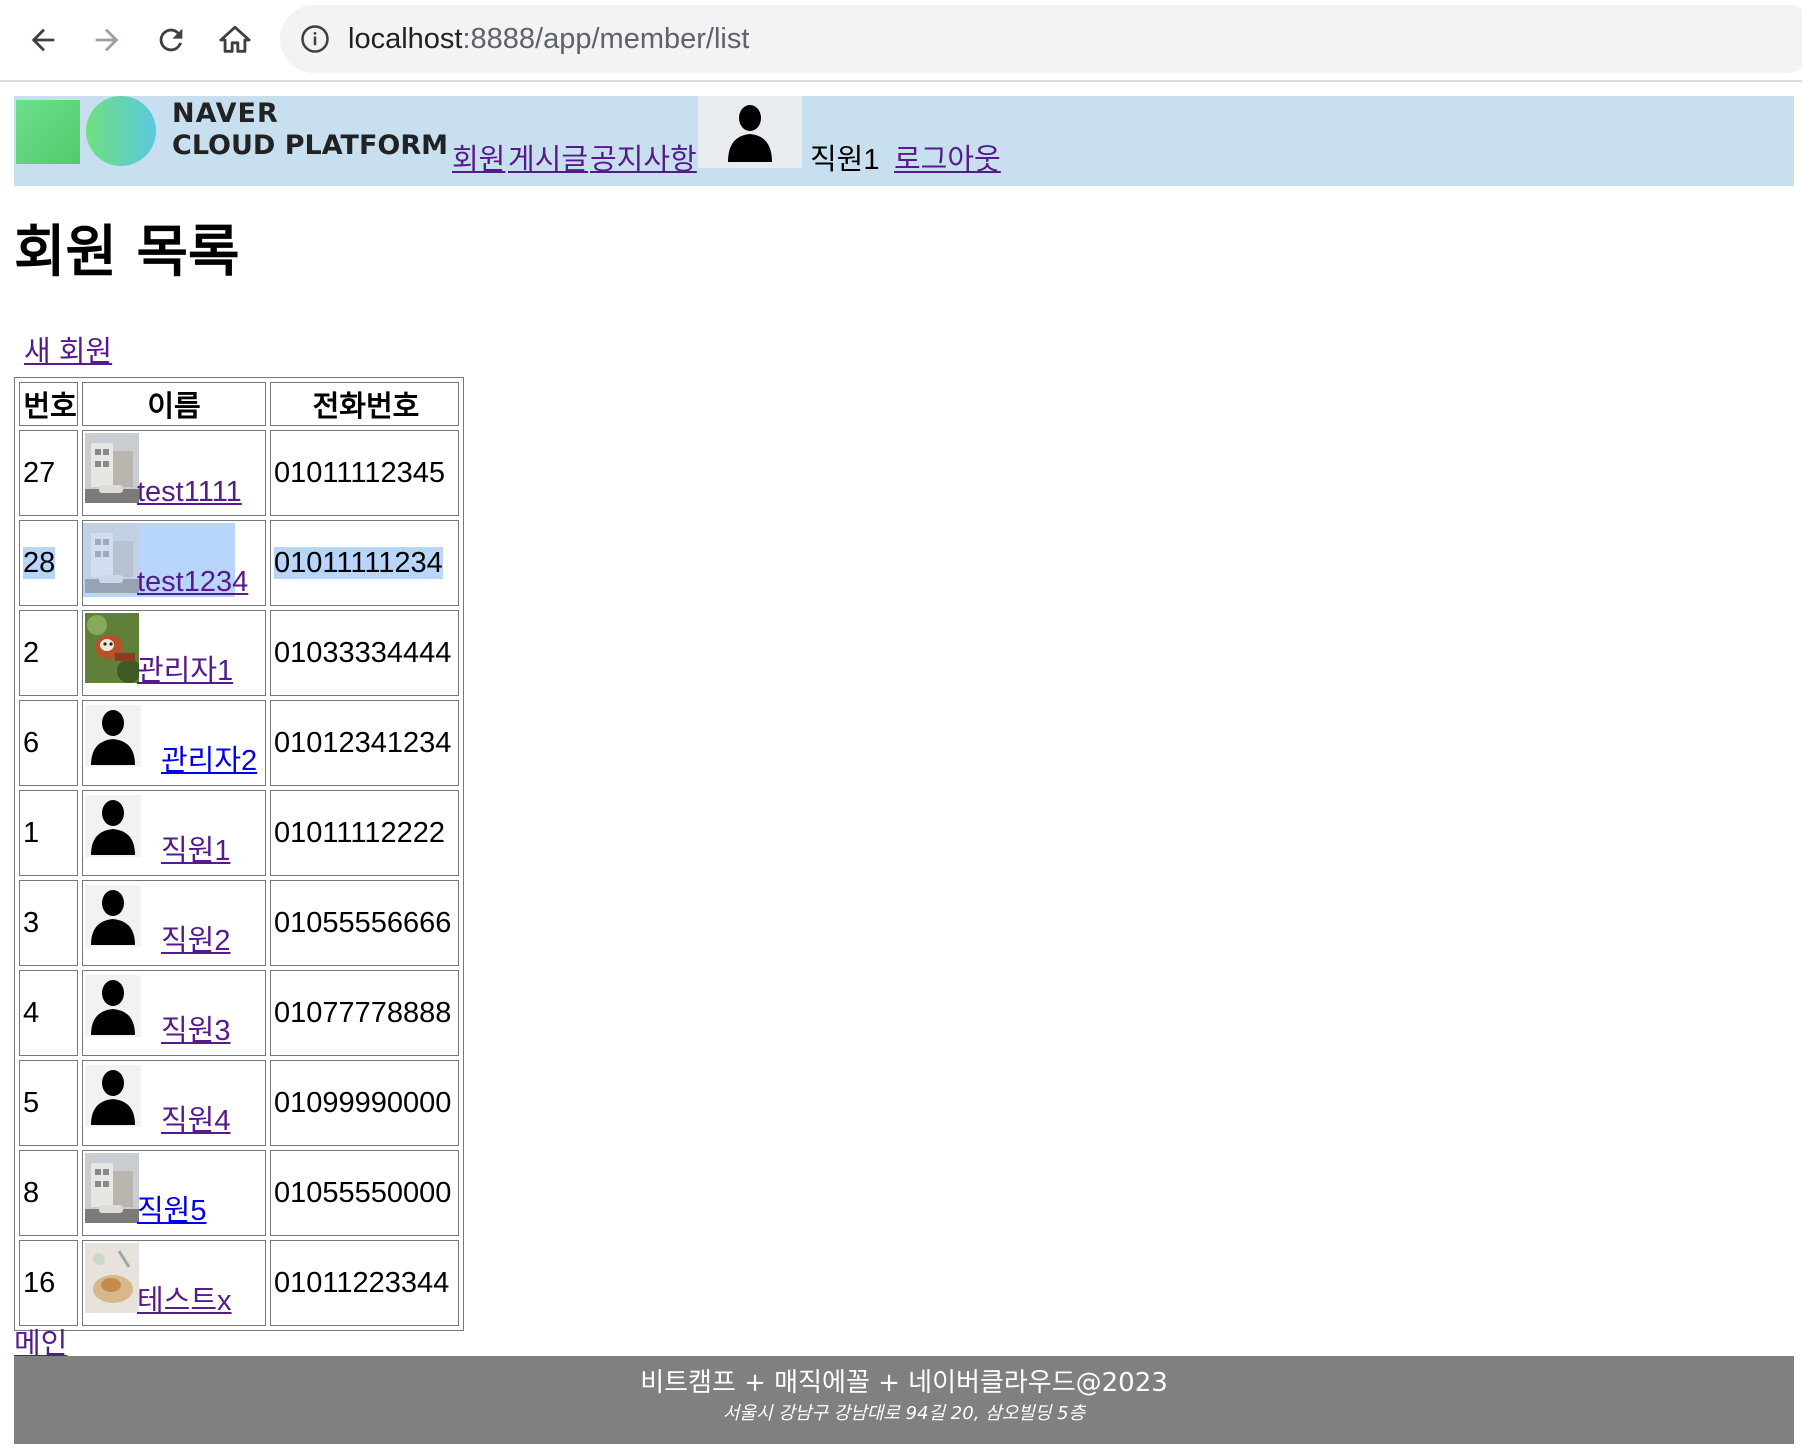  Describe the element at coordinates (196, 848) in the screenshot. I see `member-name-link: 직원1` at that location.